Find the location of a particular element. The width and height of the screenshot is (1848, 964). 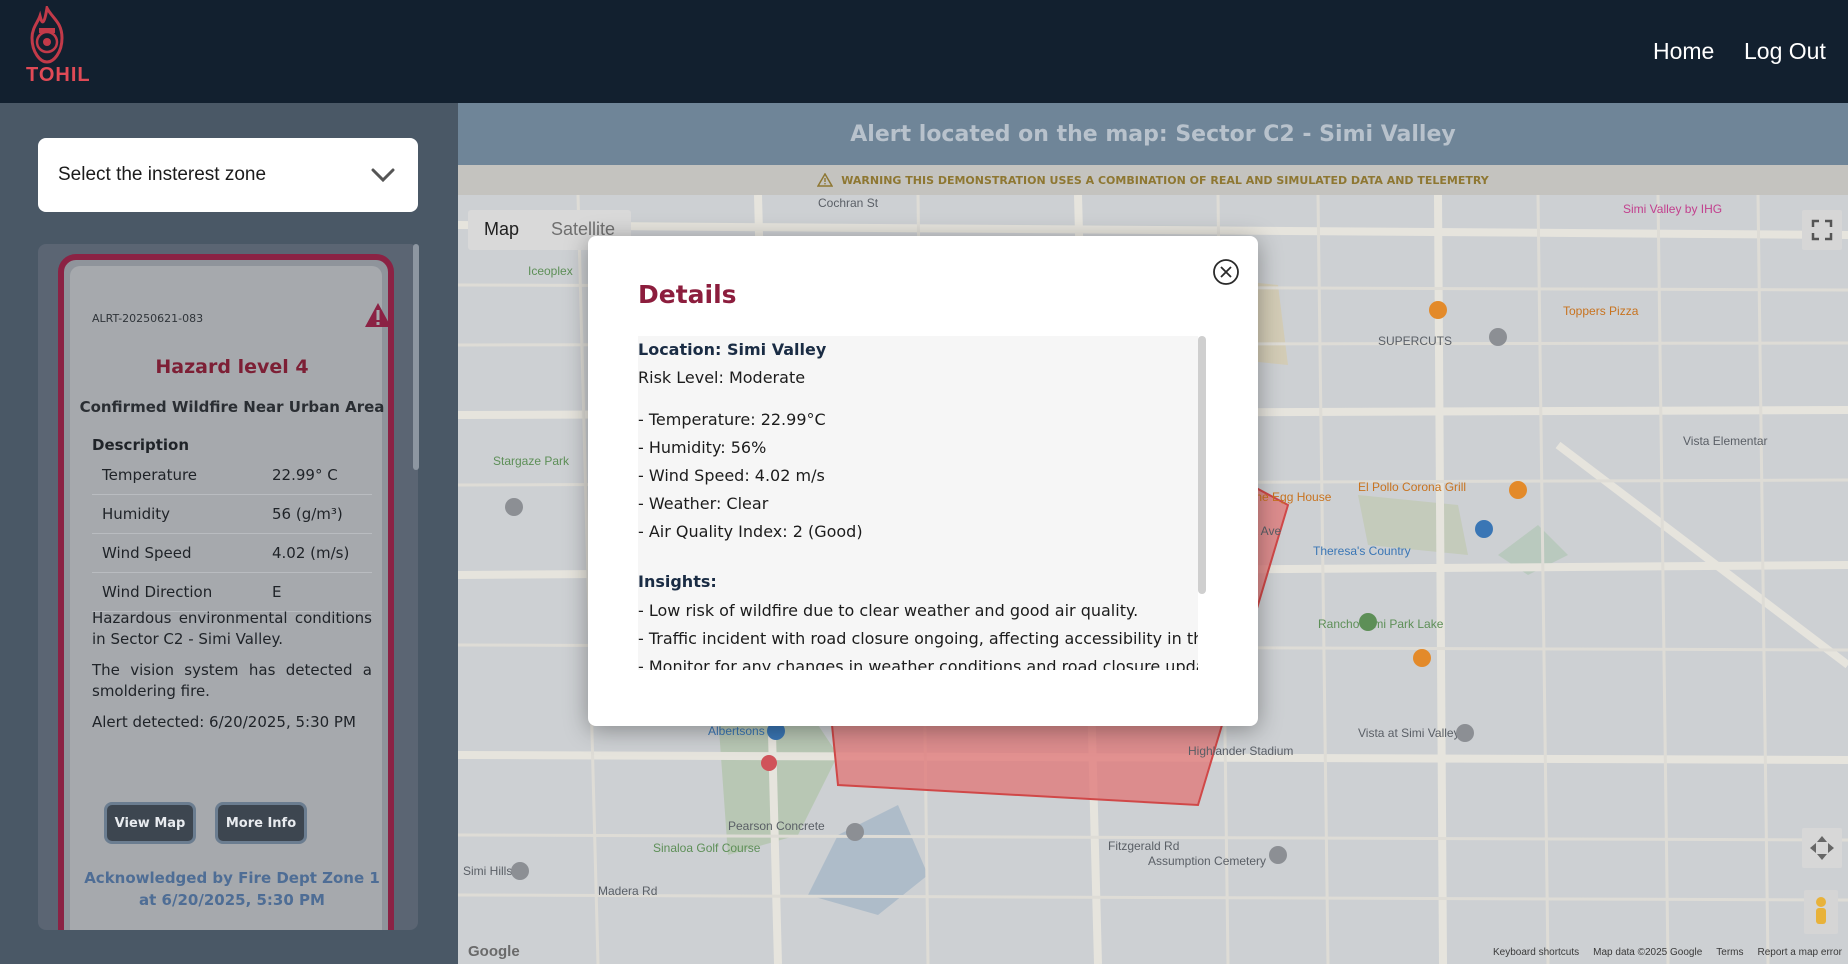

map-label: Iceoplex is located at coordinates (550, 271).